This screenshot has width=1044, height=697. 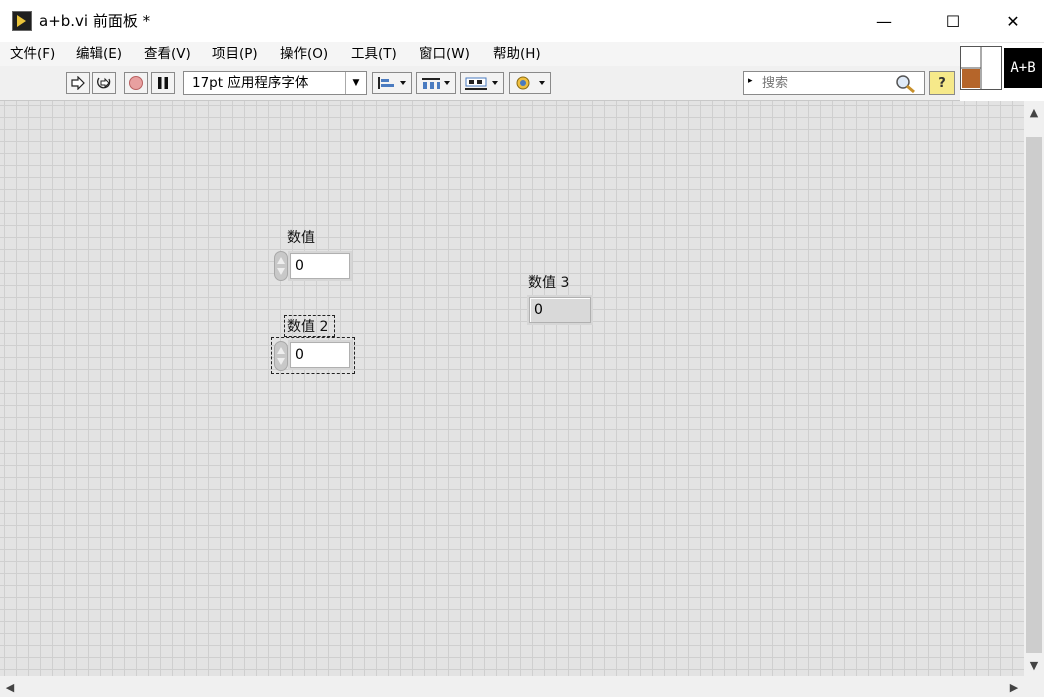 What do you see at coordinates (281, 356) in the screenshot?
I see `numeric-control-2-stepper` at bounding box center [281, 356].